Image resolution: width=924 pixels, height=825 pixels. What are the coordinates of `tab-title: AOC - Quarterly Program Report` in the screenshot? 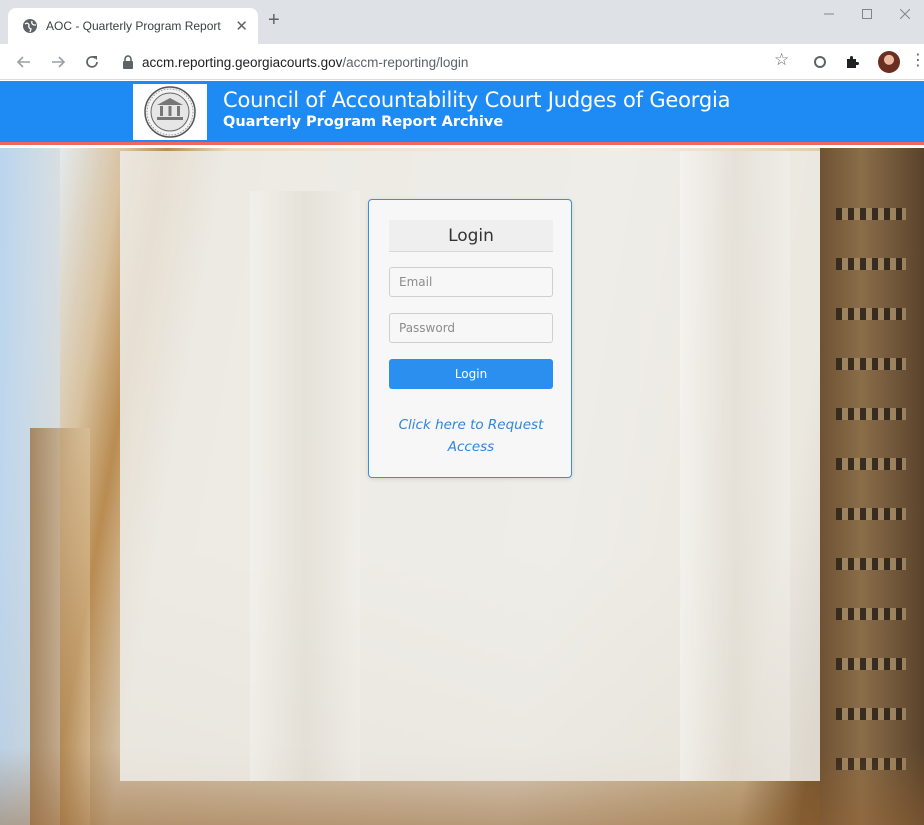 It's located at (133, 26).